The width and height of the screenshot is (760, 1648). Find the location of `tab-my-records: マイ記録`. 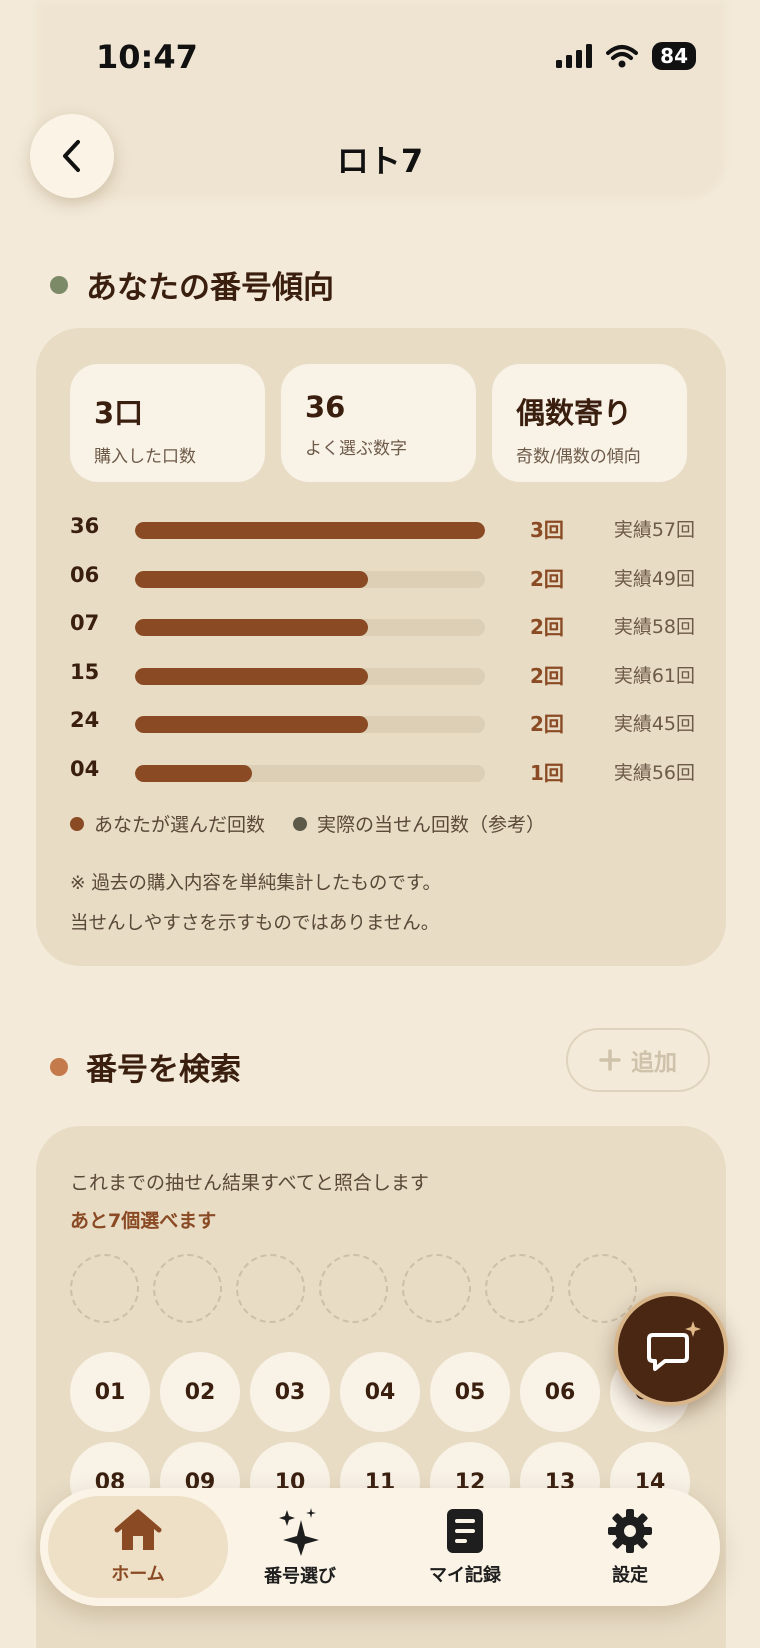

tab-my-records: マイ記録 is located at coordinates (465, 1547).